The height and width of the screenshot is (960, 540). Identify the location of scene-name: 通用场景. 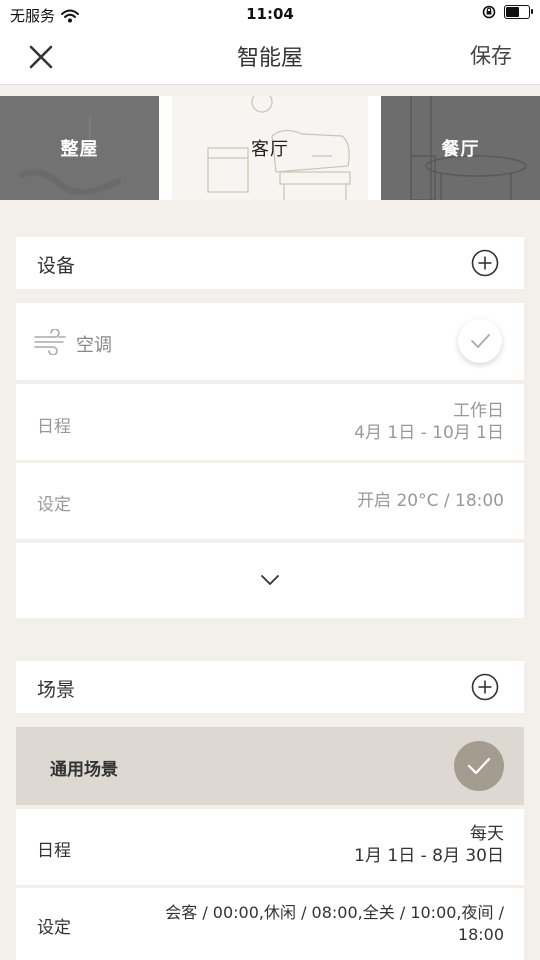
(84, 770).